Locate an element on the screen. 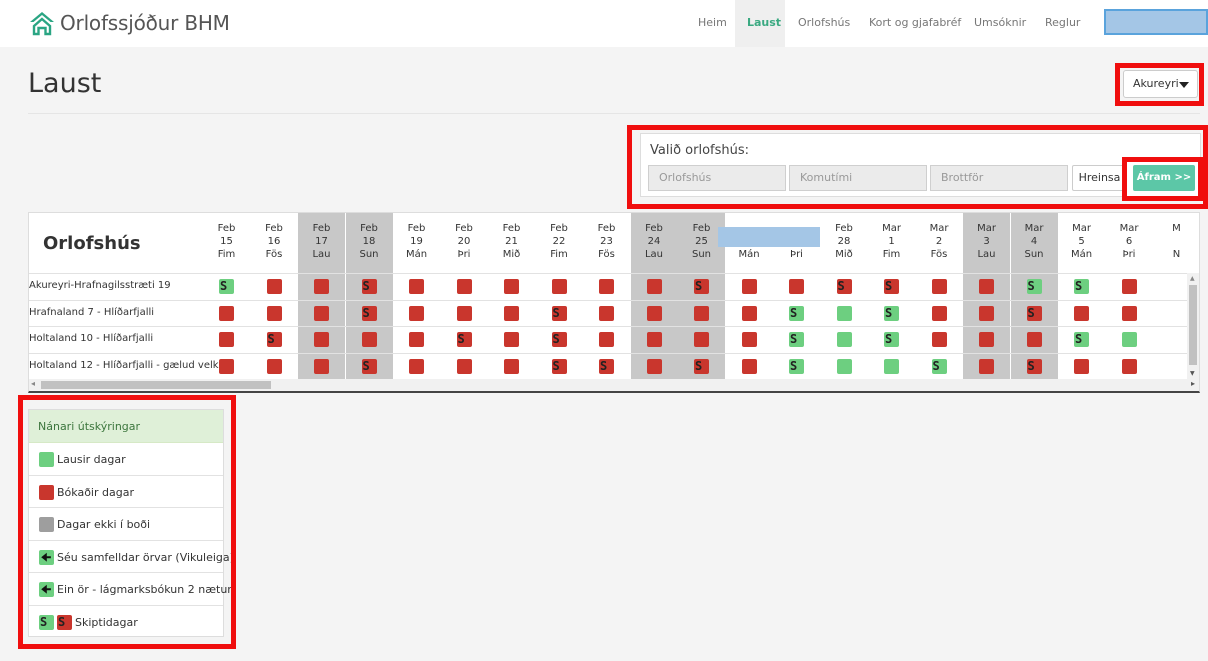 The image size is (1208, 661). scroll-right-icon: ▸ is located at coordinates (1193, 383).